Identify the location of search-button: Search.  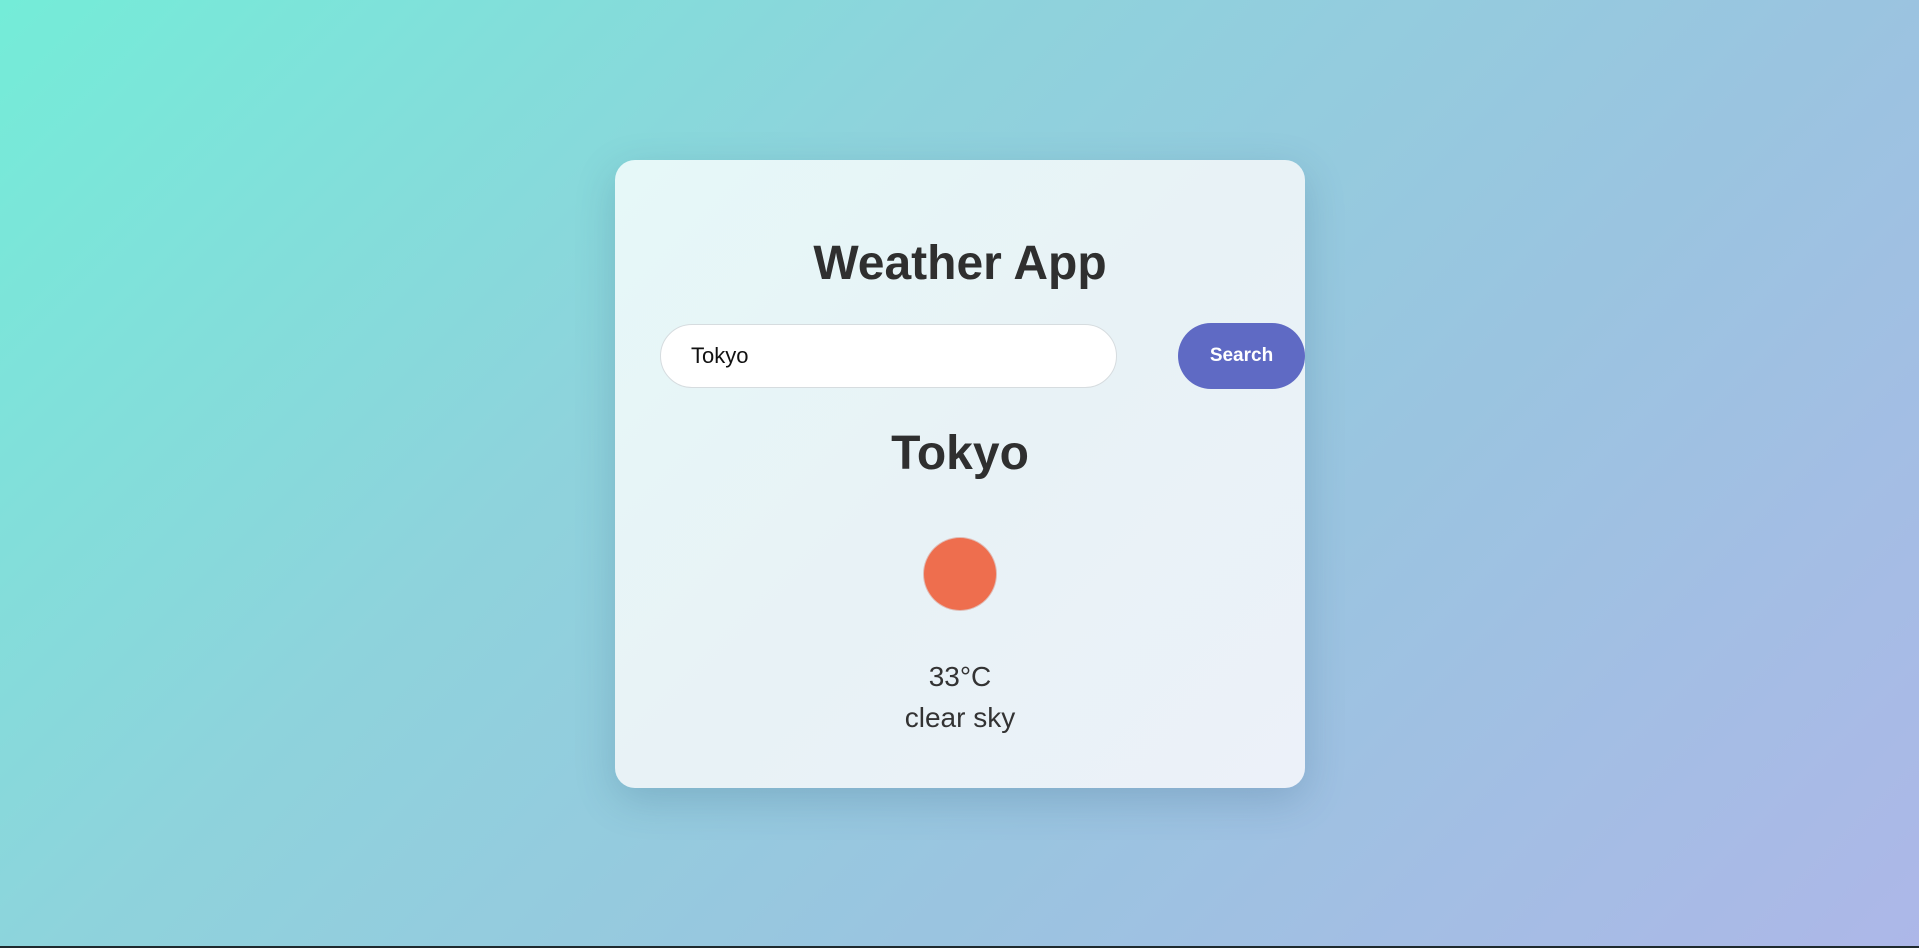
(1241, 356).